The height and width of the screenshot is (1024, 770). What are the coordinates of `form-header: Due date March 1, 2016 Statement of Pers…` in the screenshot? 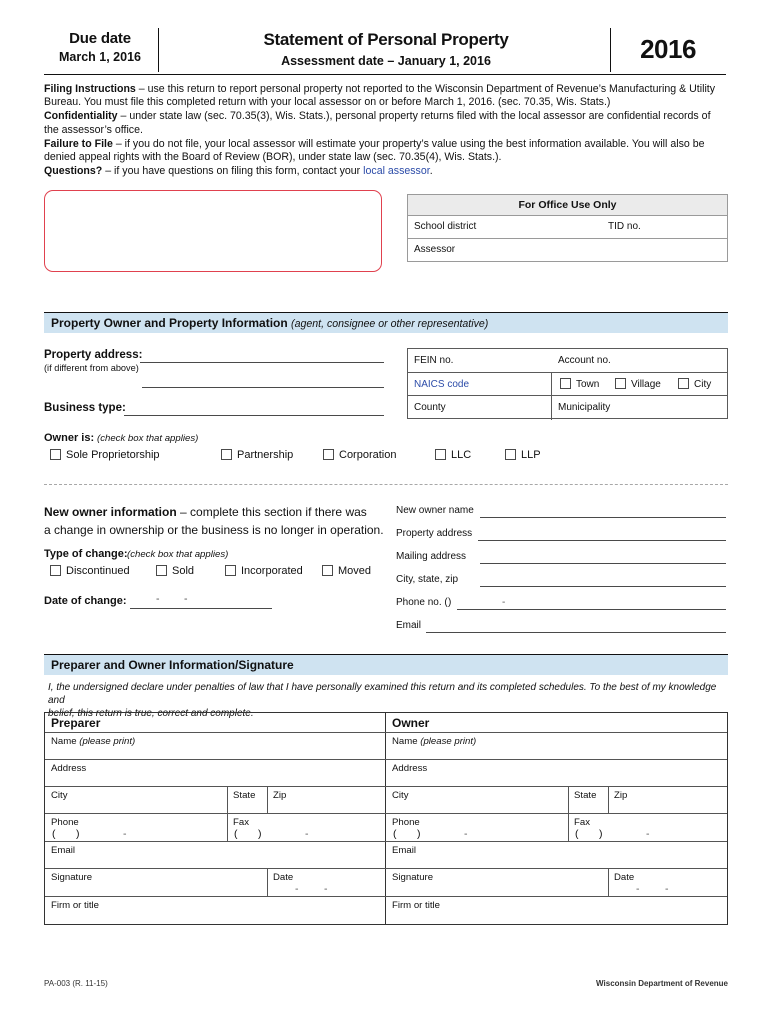 It's located at (385, 52).